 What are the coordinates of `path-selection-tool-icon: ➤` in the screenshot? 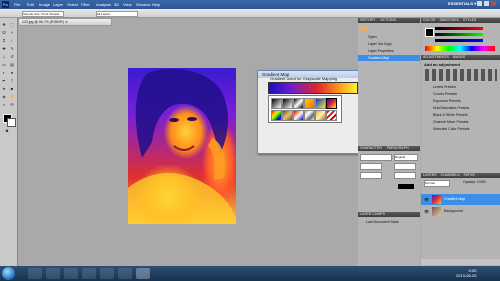 It's located at (4, 89).